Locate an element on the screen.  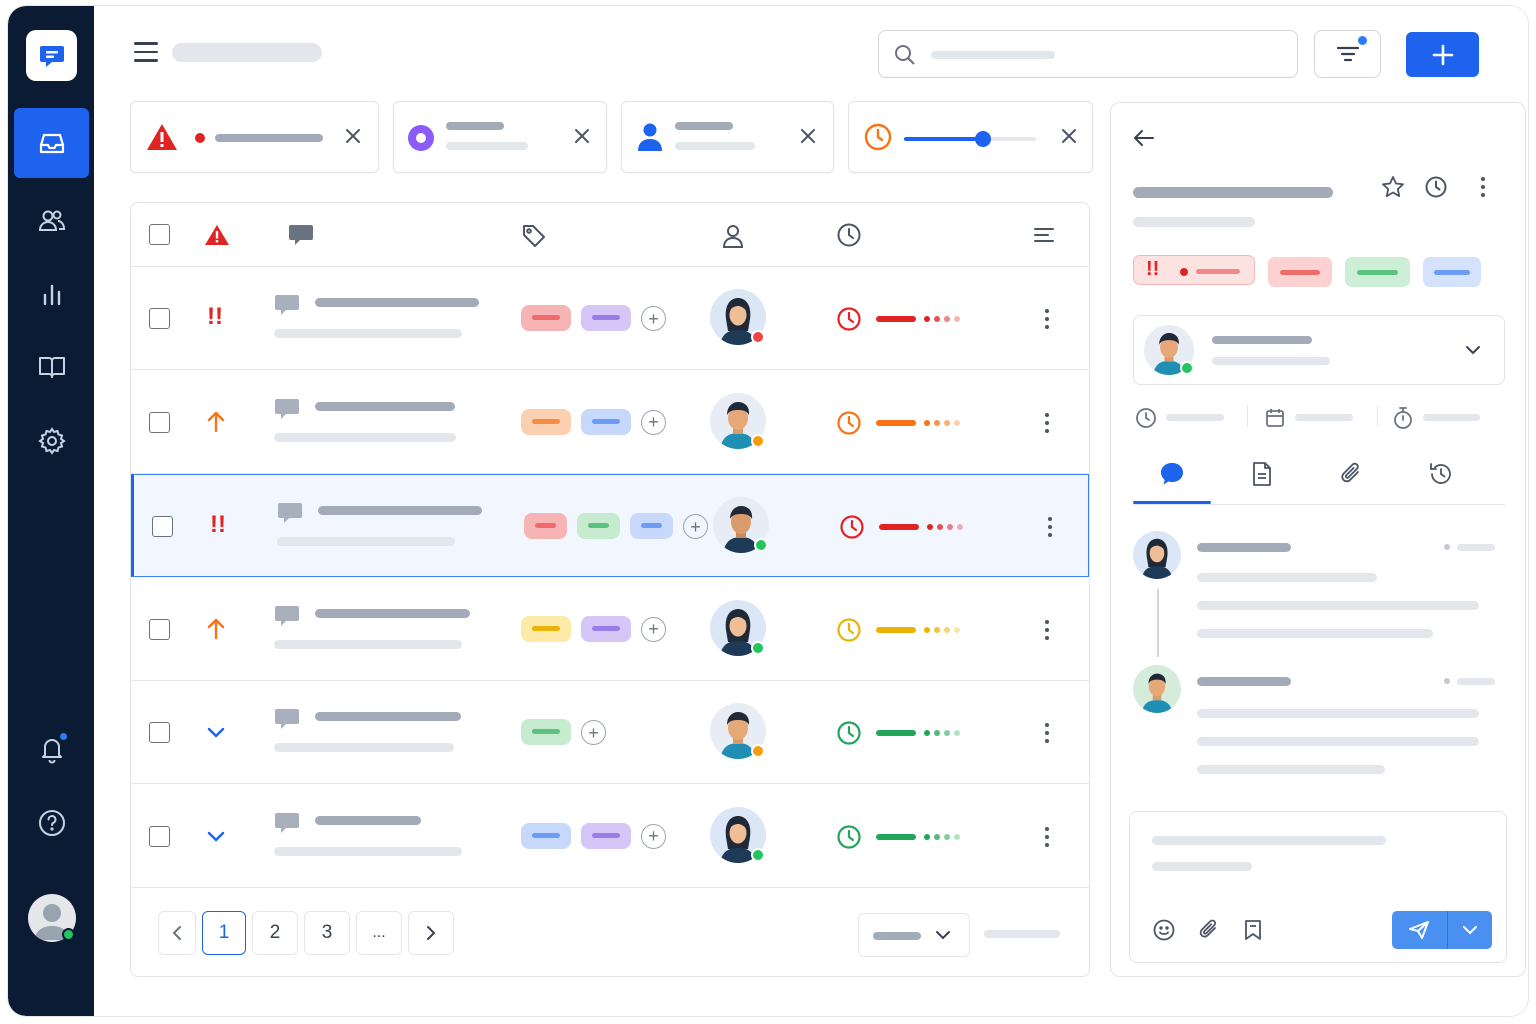
page-button-1: 1 is located at coordinates (224, 933).